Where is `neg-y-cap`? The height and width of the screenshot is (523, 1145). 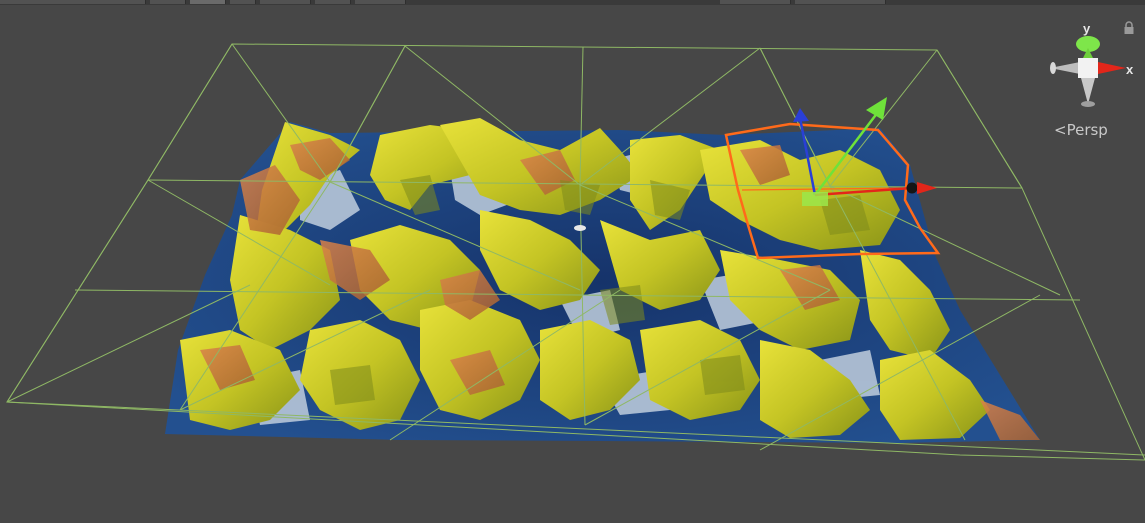 neg-y-cap is located at coordinates (1088, 104).